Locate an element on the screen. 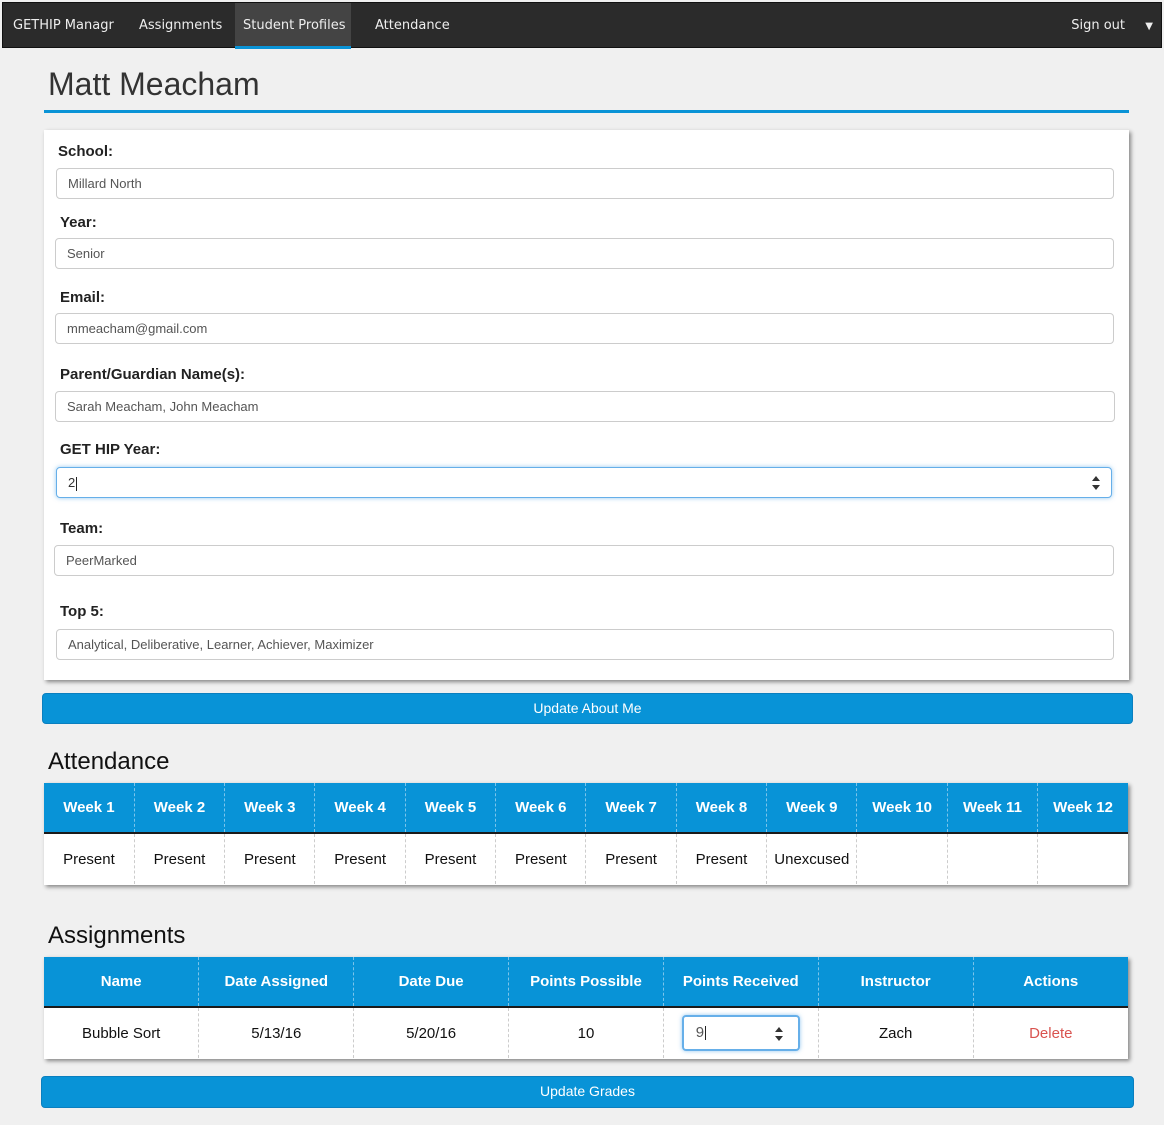 The width and height of the screenshot is (1164, 1125). delete-link: Delete is located at coordinates (1050, 1033).